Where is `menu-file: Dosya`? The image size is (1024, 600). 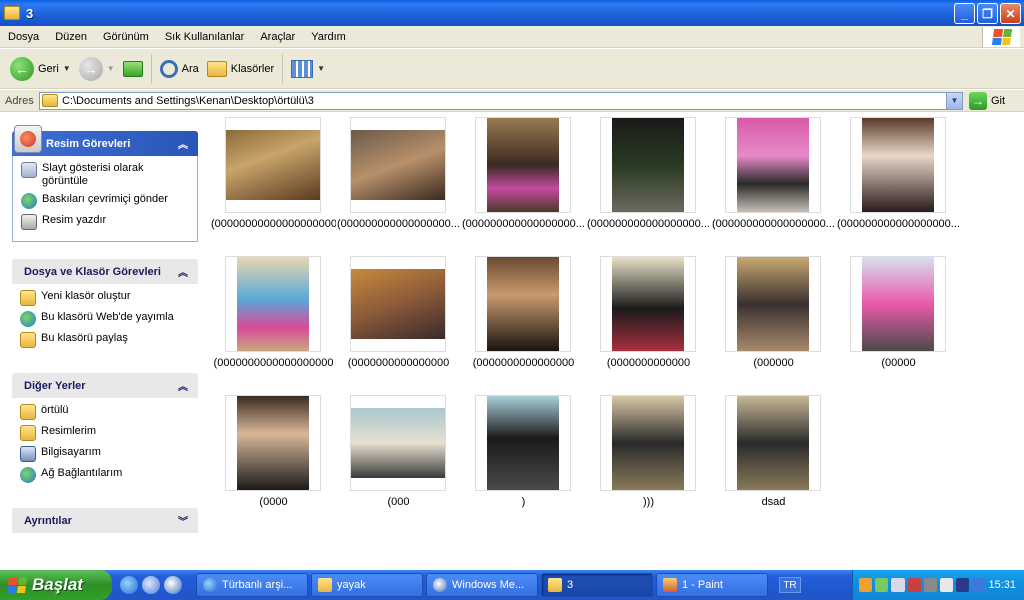 menu-file: Dosya is located at coordinates (23, 37).